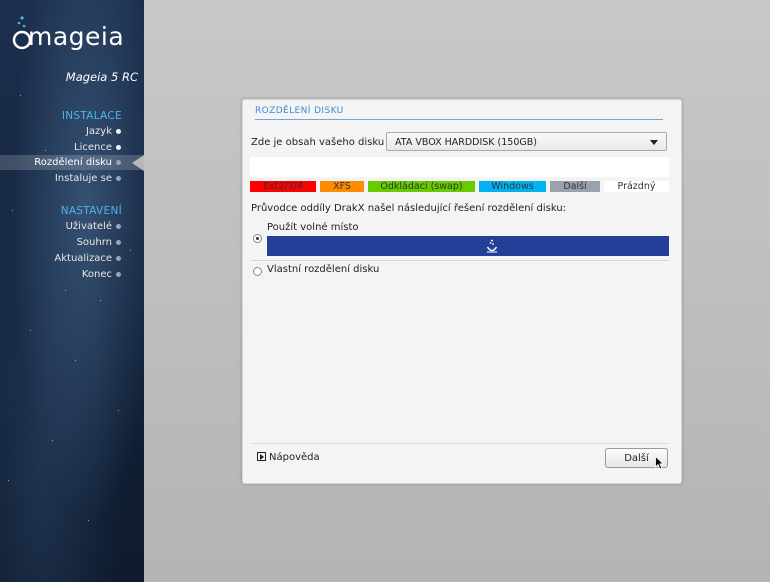 The height and width of the screenshot is (582, 770). What do you see at coordinates (660, 463) in the screenshot?
I see `mouse-cursor-icon` at bounding box center [660, 463].